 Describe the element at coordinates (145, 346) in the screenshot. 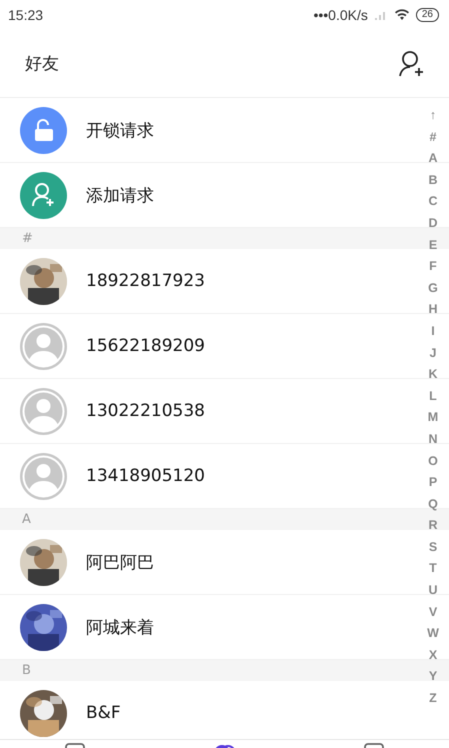

I see `contact-name: 15622189209` at that location.